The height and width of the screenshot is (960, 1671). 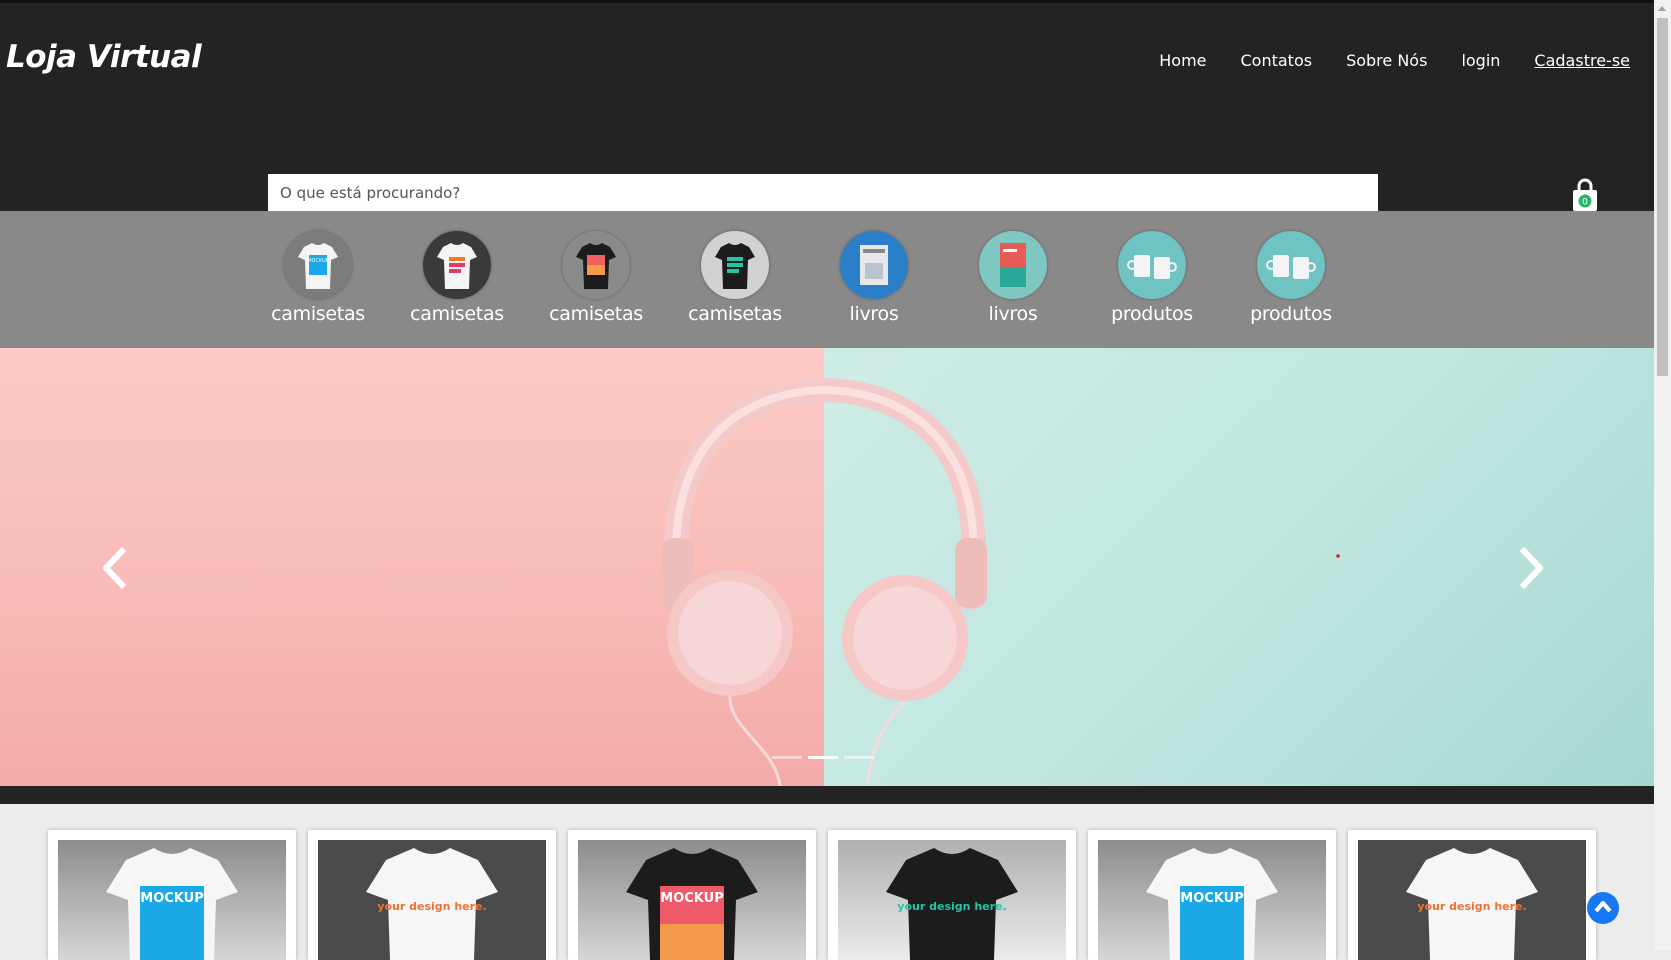 What do you see at coordinates (1662, 197) in the screenshot?
I see `scrollbar-thumb` at bounding box center [1662, 197].